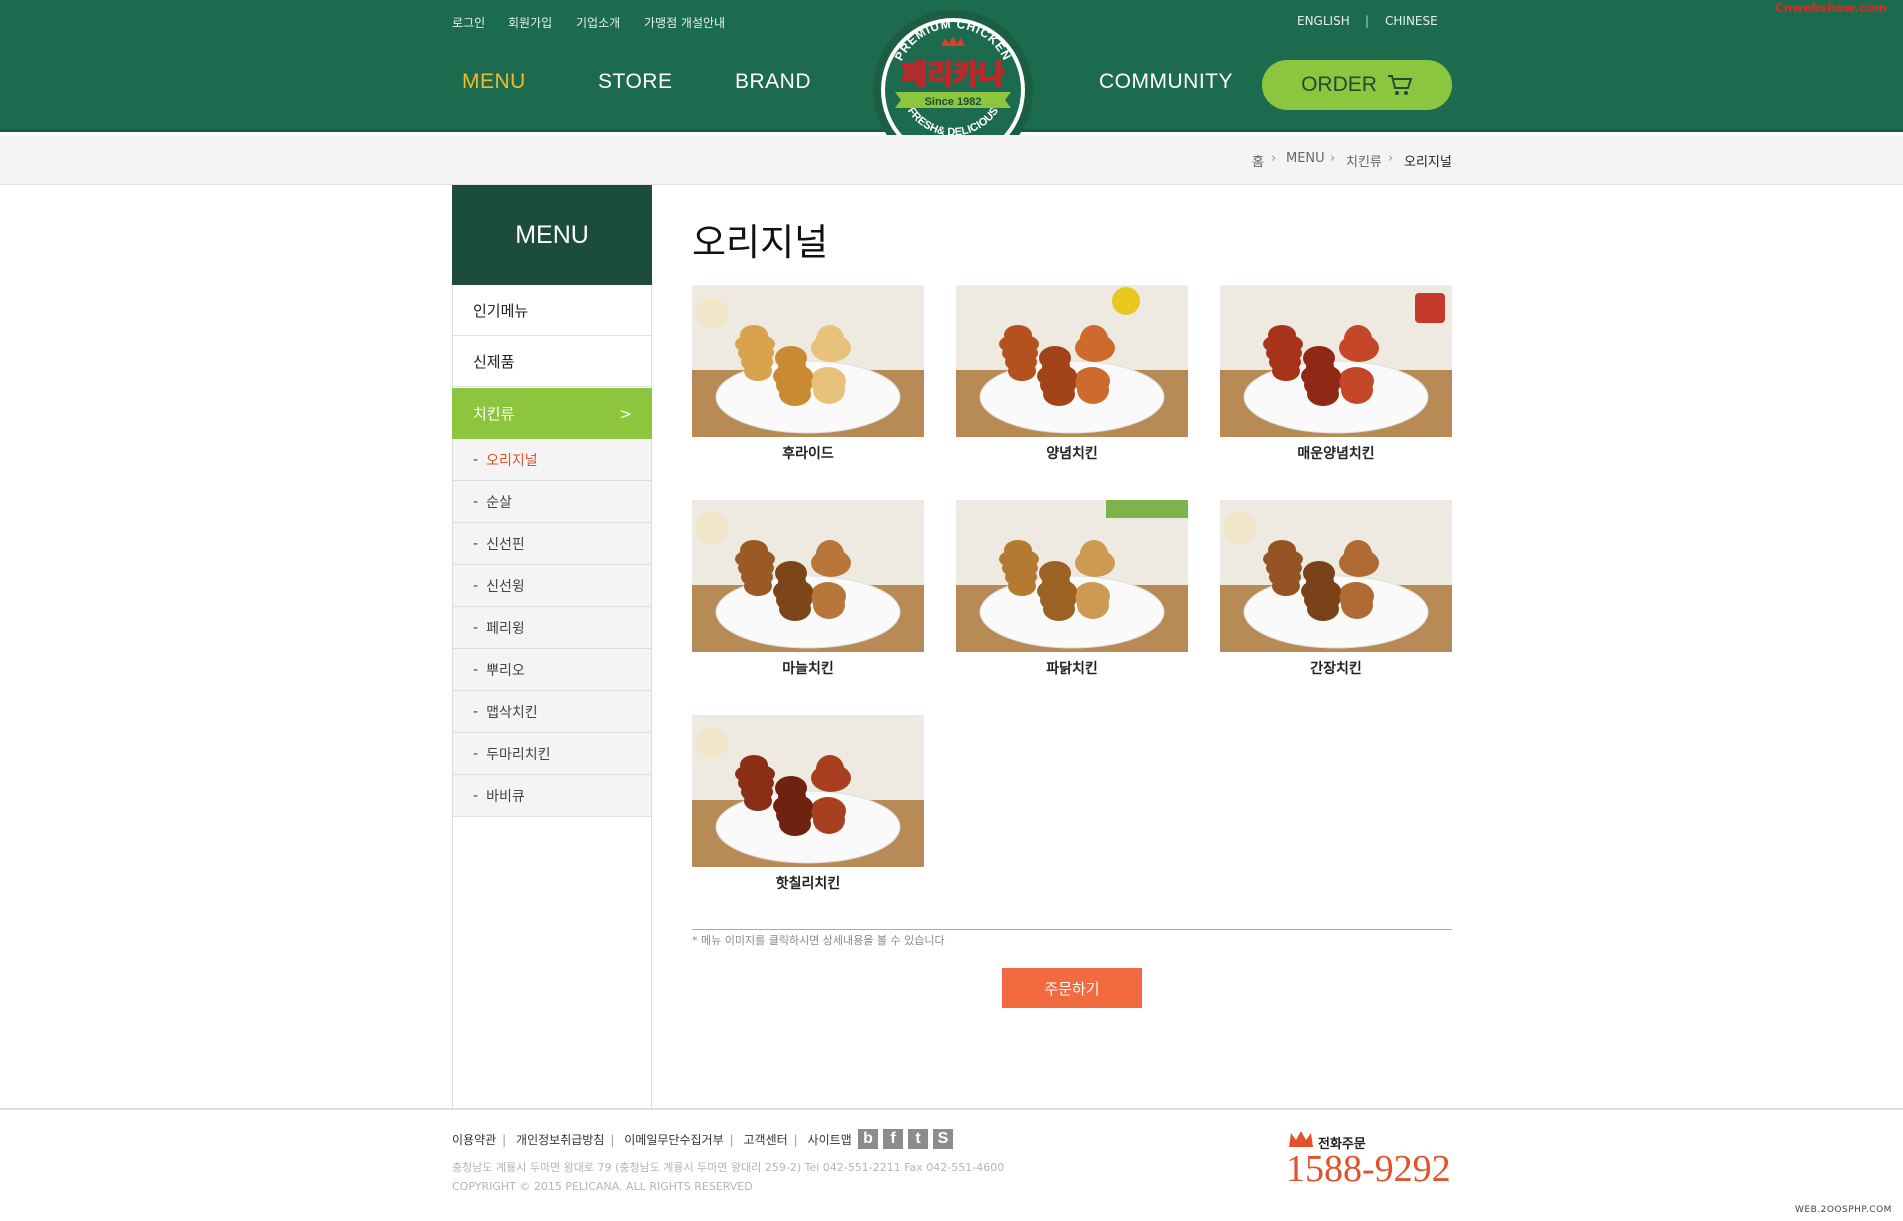 The height and width of the screenshot is (1221, 1903). I want to click on sidebar-item-label: 인기메뉴, so click(501, 310).